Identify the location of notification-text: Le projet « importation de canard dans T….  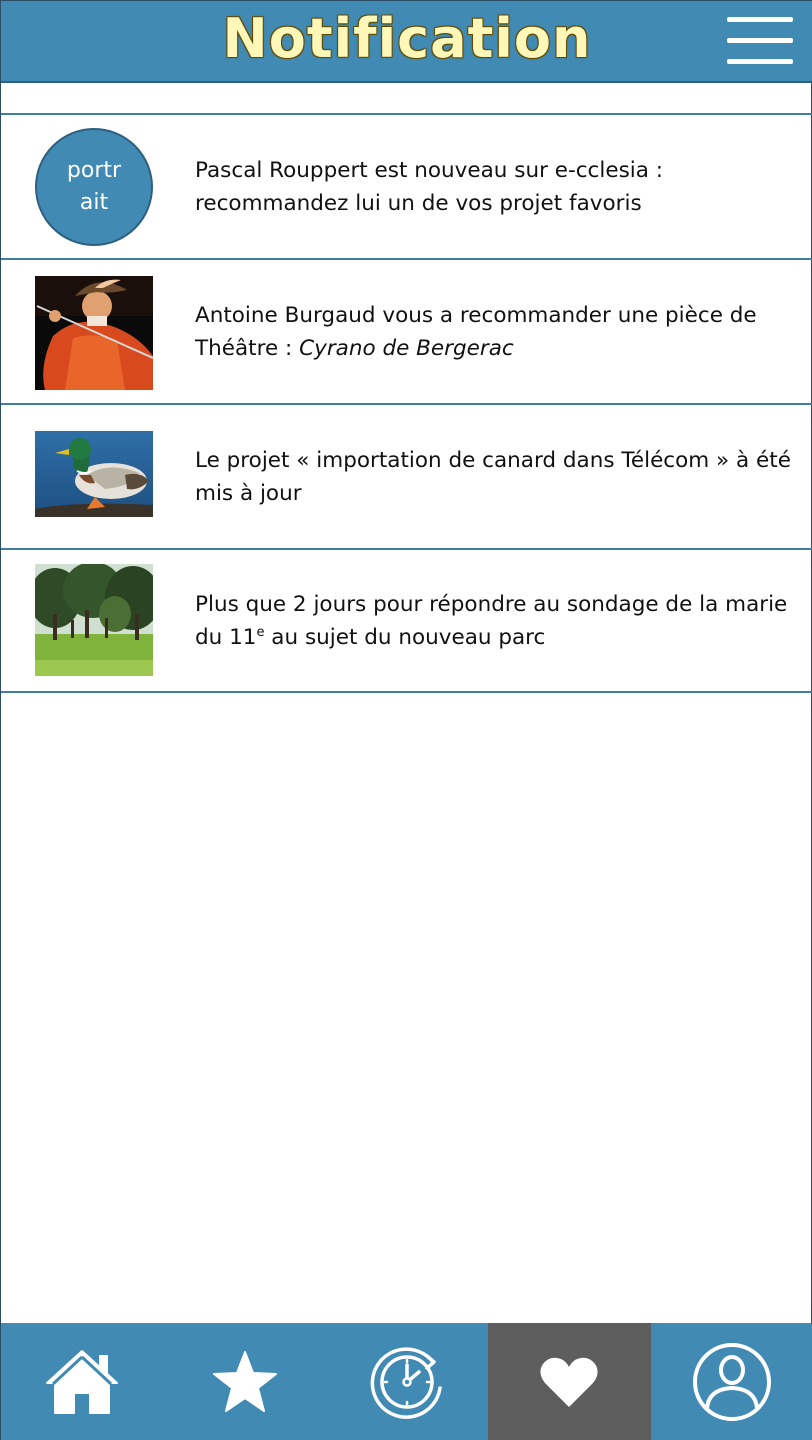
(493, 476).